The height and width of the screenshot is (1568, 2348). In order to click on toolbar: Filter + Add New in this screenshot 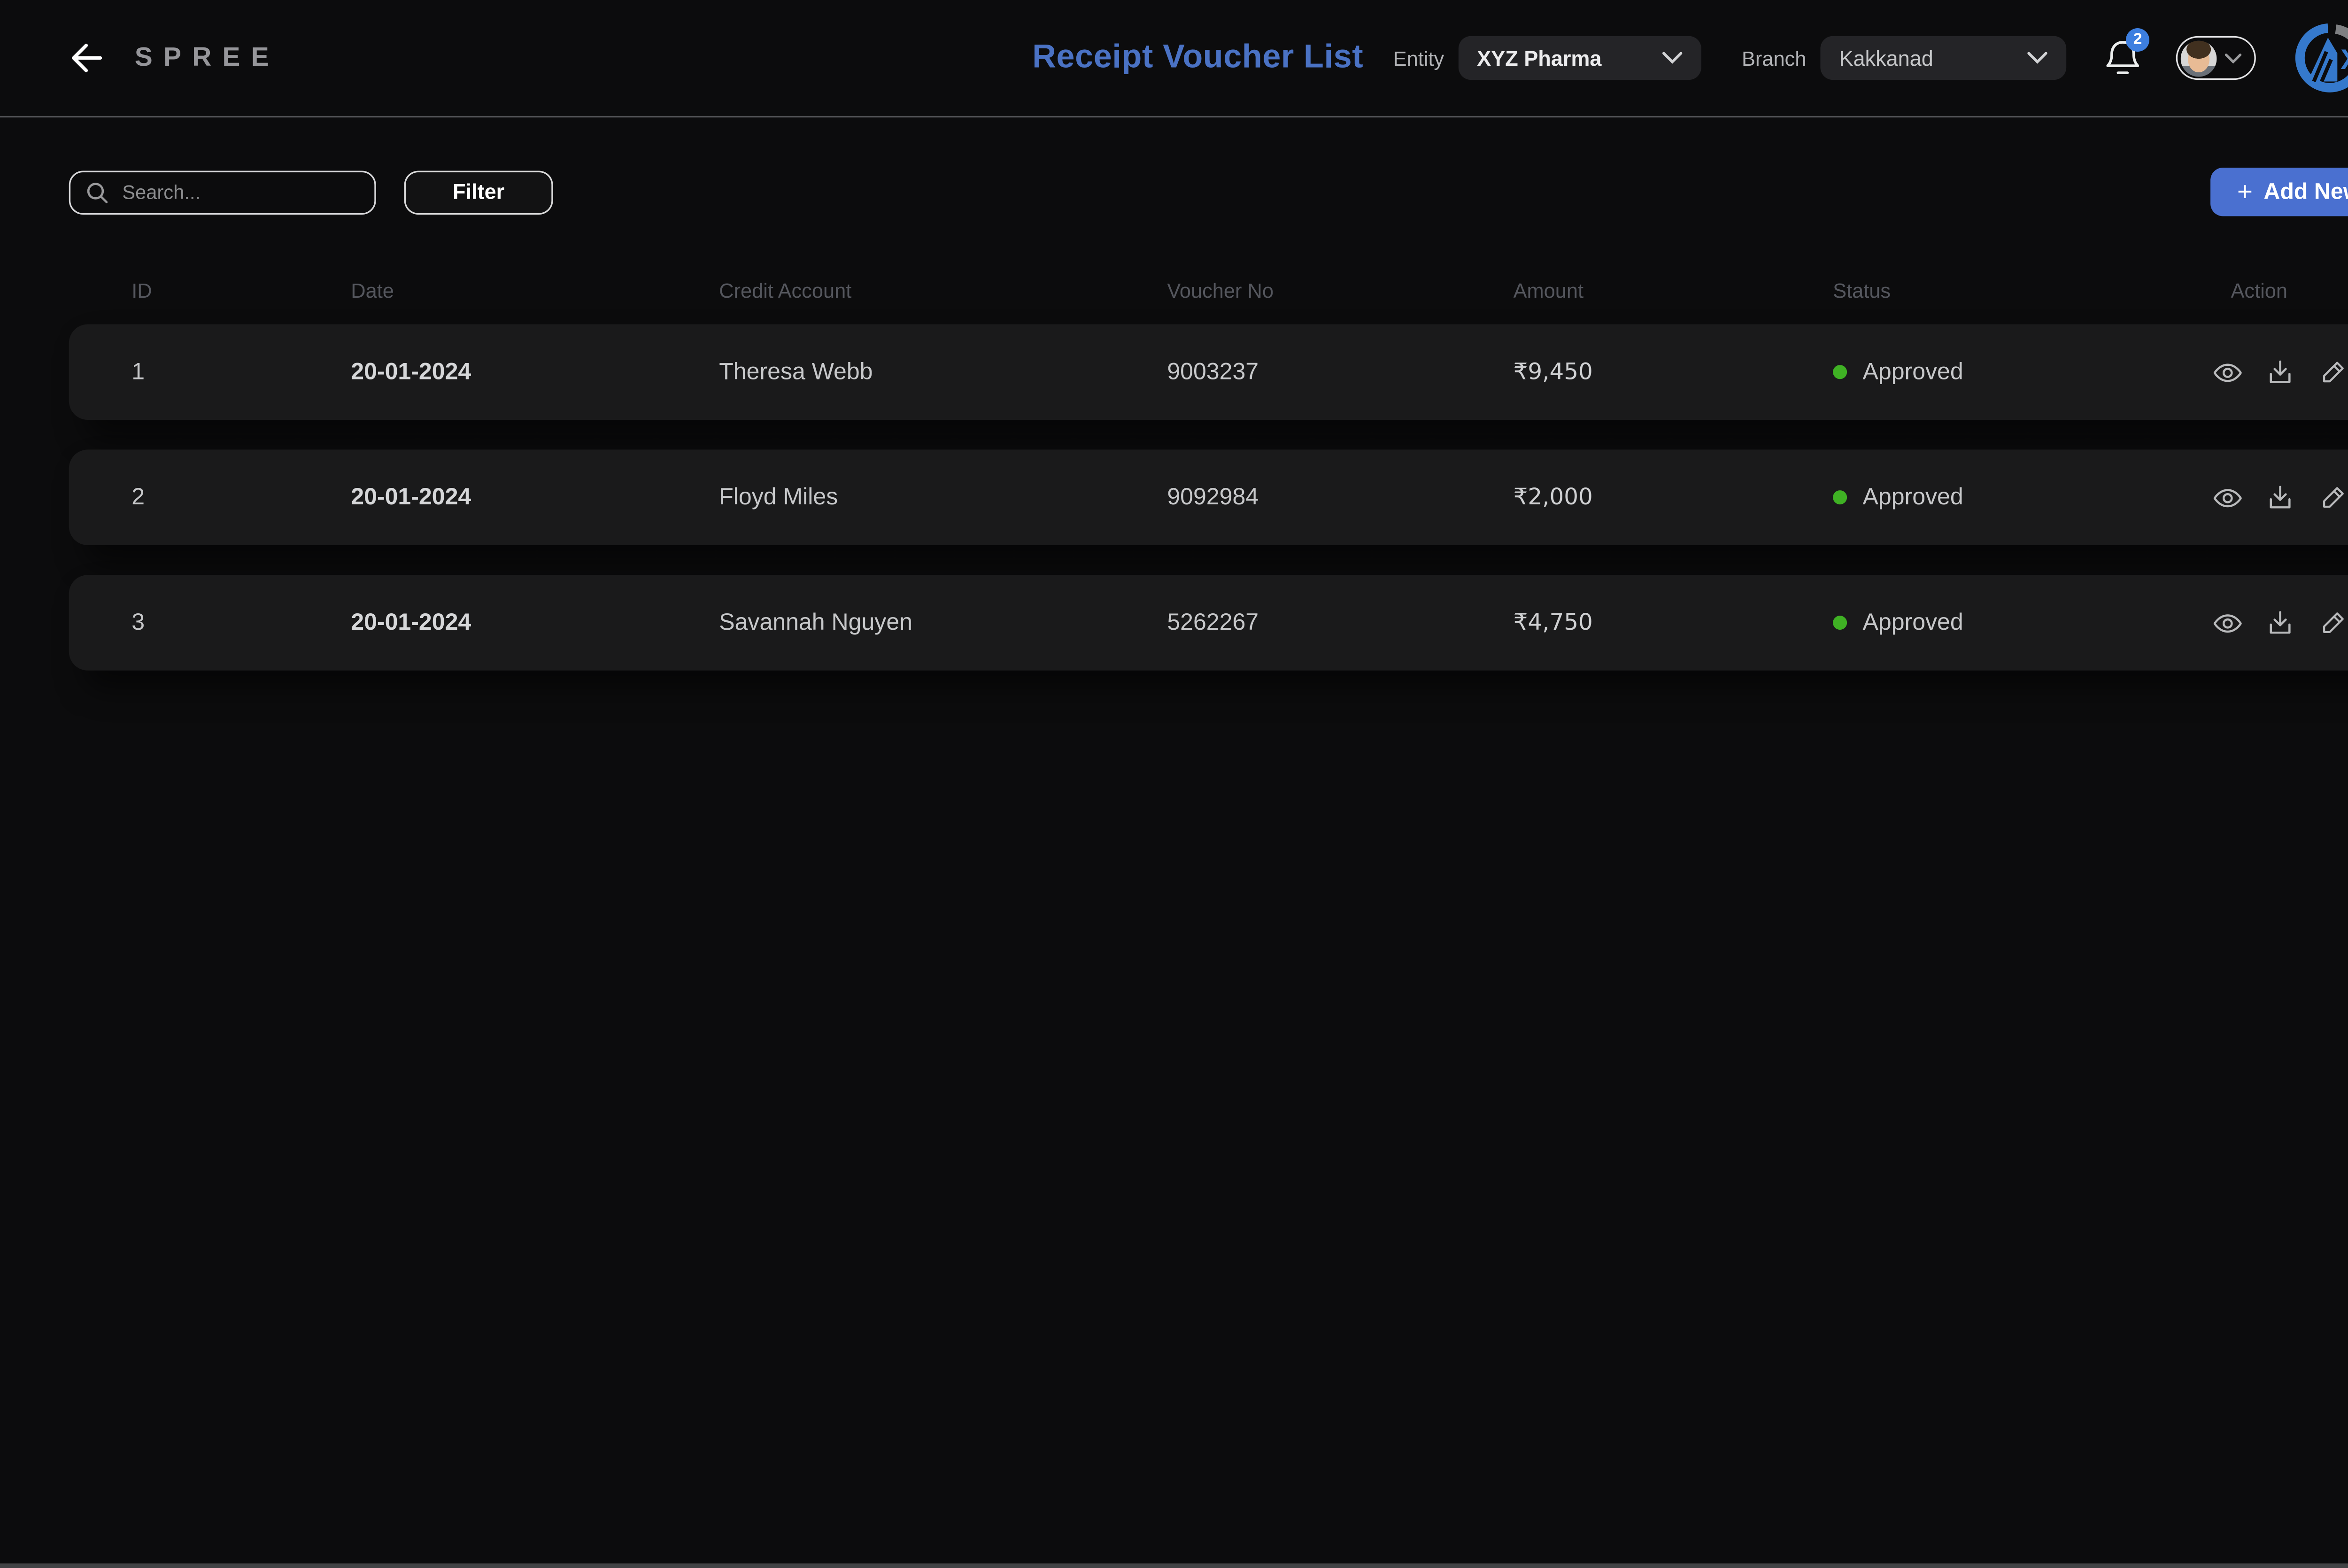, I will do `click(1209, 191)`.